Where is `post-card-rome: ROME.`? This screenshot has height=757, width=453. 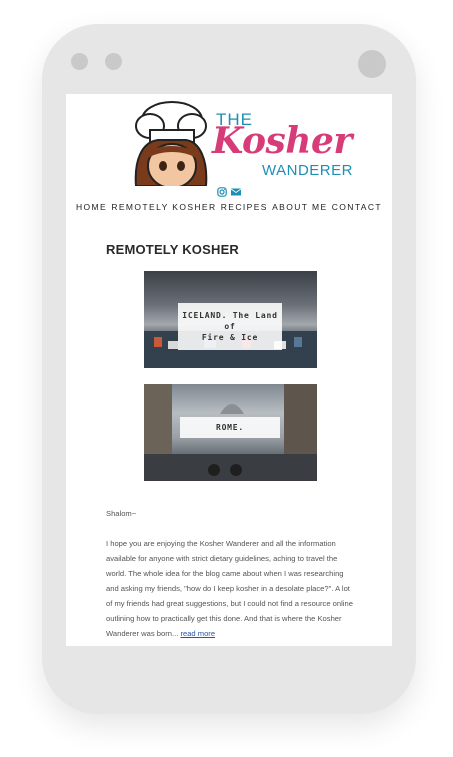 post-card-rome: ROME. is located at coordinates (230, 432).